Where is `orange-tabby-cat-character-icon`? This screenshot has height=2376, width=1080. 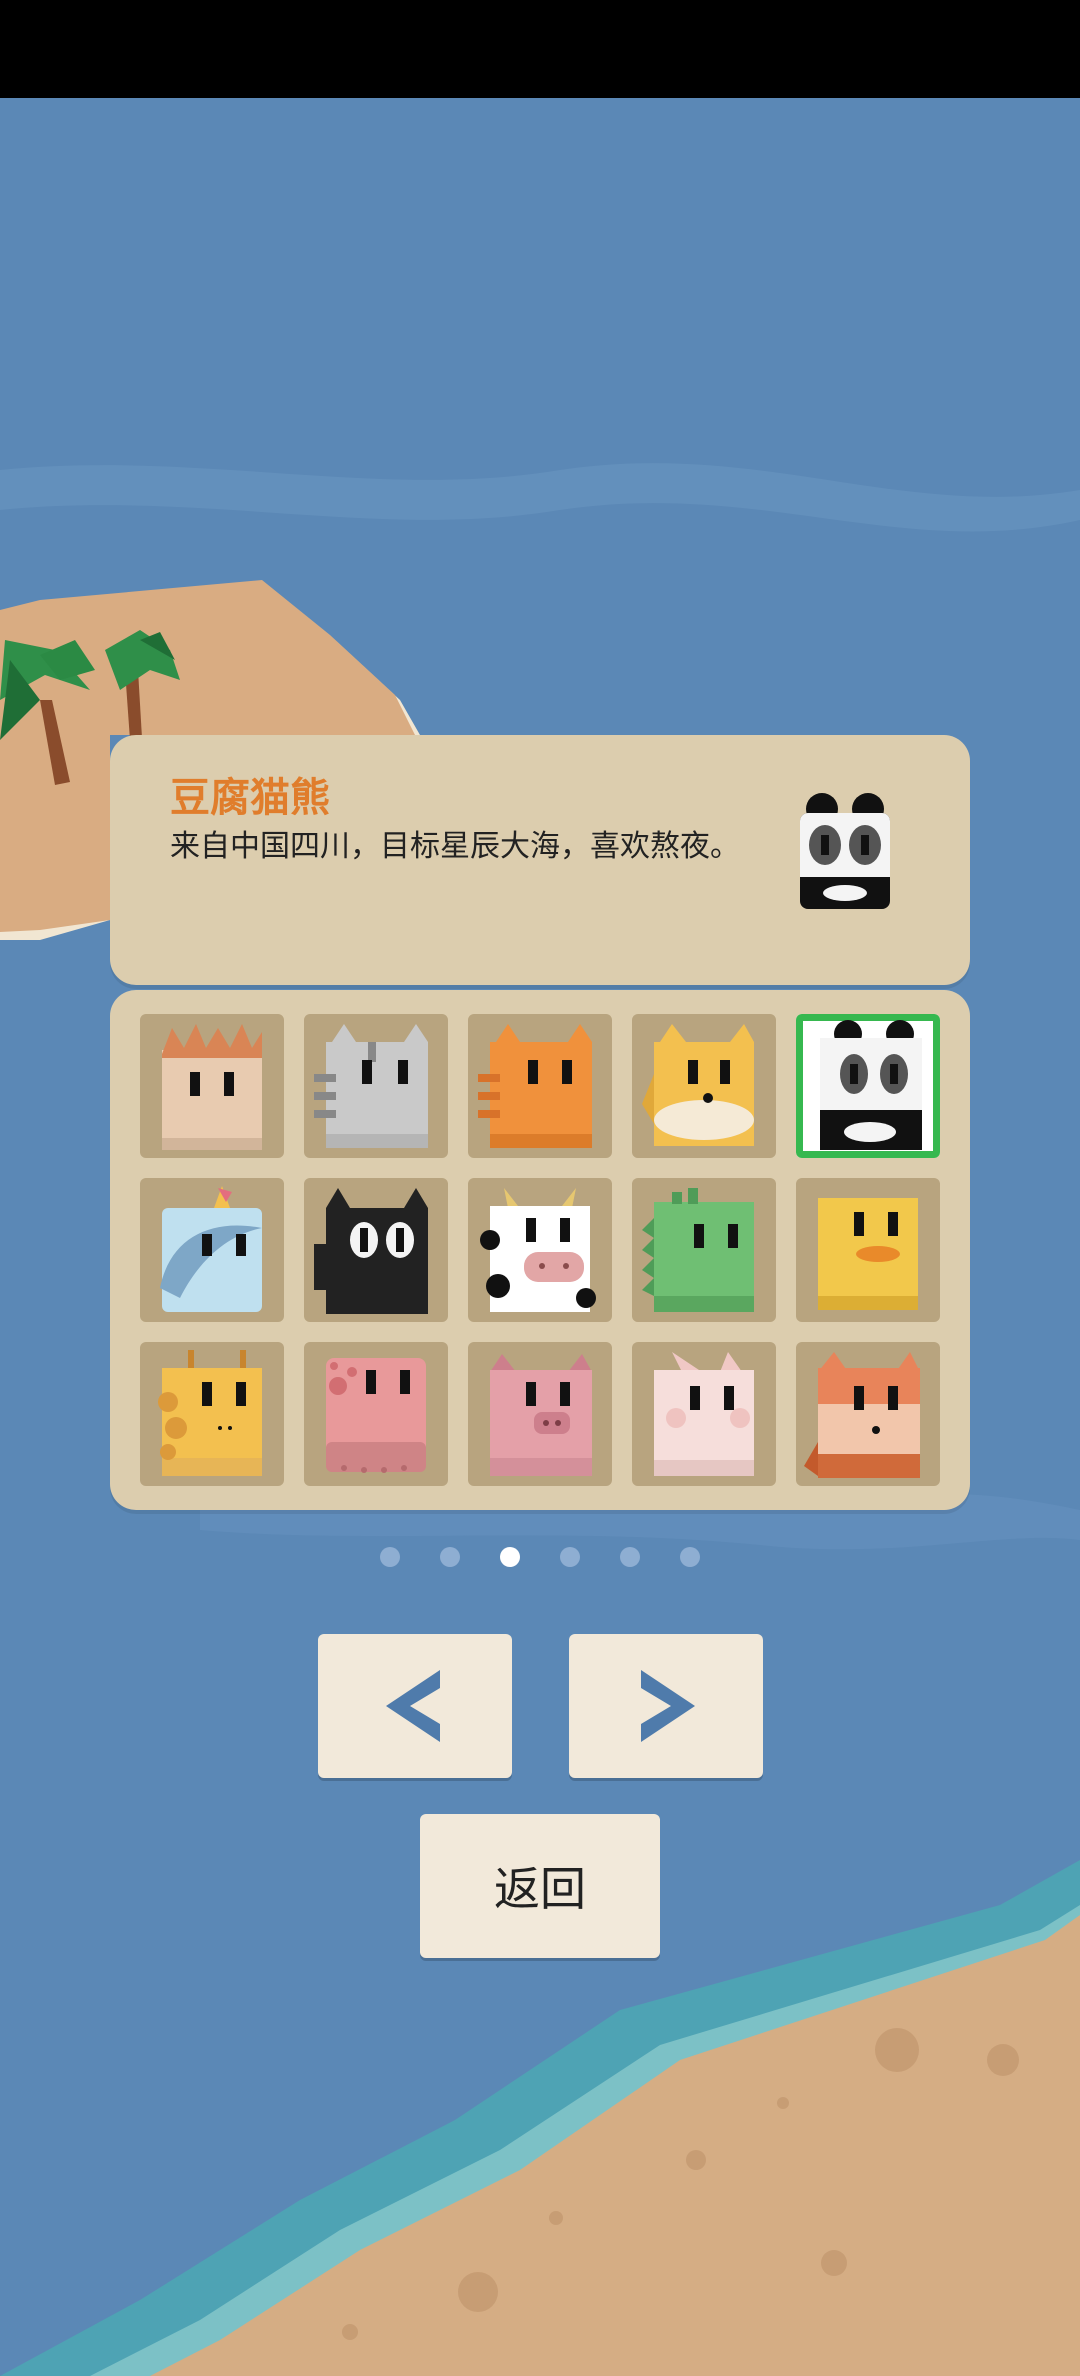 orange-tabby-cat-character-icon is located at coordinates (535, 1086).